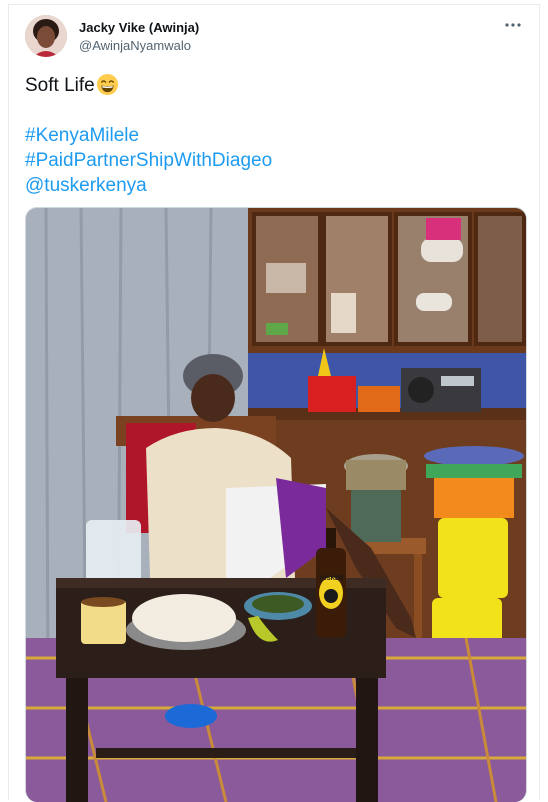 This screenshot has height=802, width=548. What do you see at coordinates (270, 160) in the screenshot?
I see `hashtag-paidpartnership-link: #PaidPartnerShipWithDiageo` at bounding box center [270, 160].